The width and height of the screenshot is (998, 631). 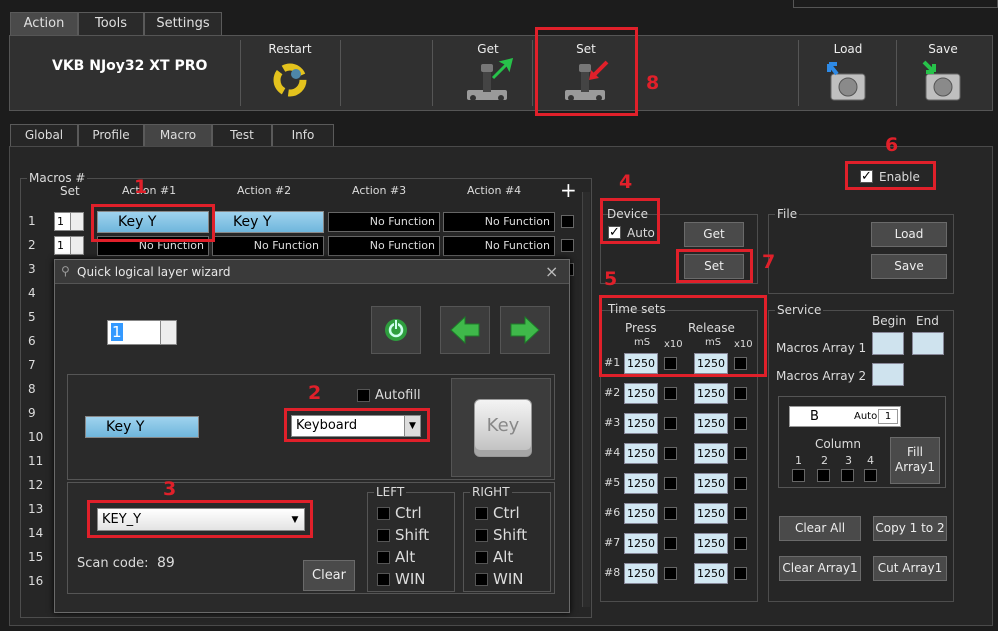 What do you see at coordinates (943, 74) in the screenshot?
I see `save-button: Save` at bounding box center [943, 74].